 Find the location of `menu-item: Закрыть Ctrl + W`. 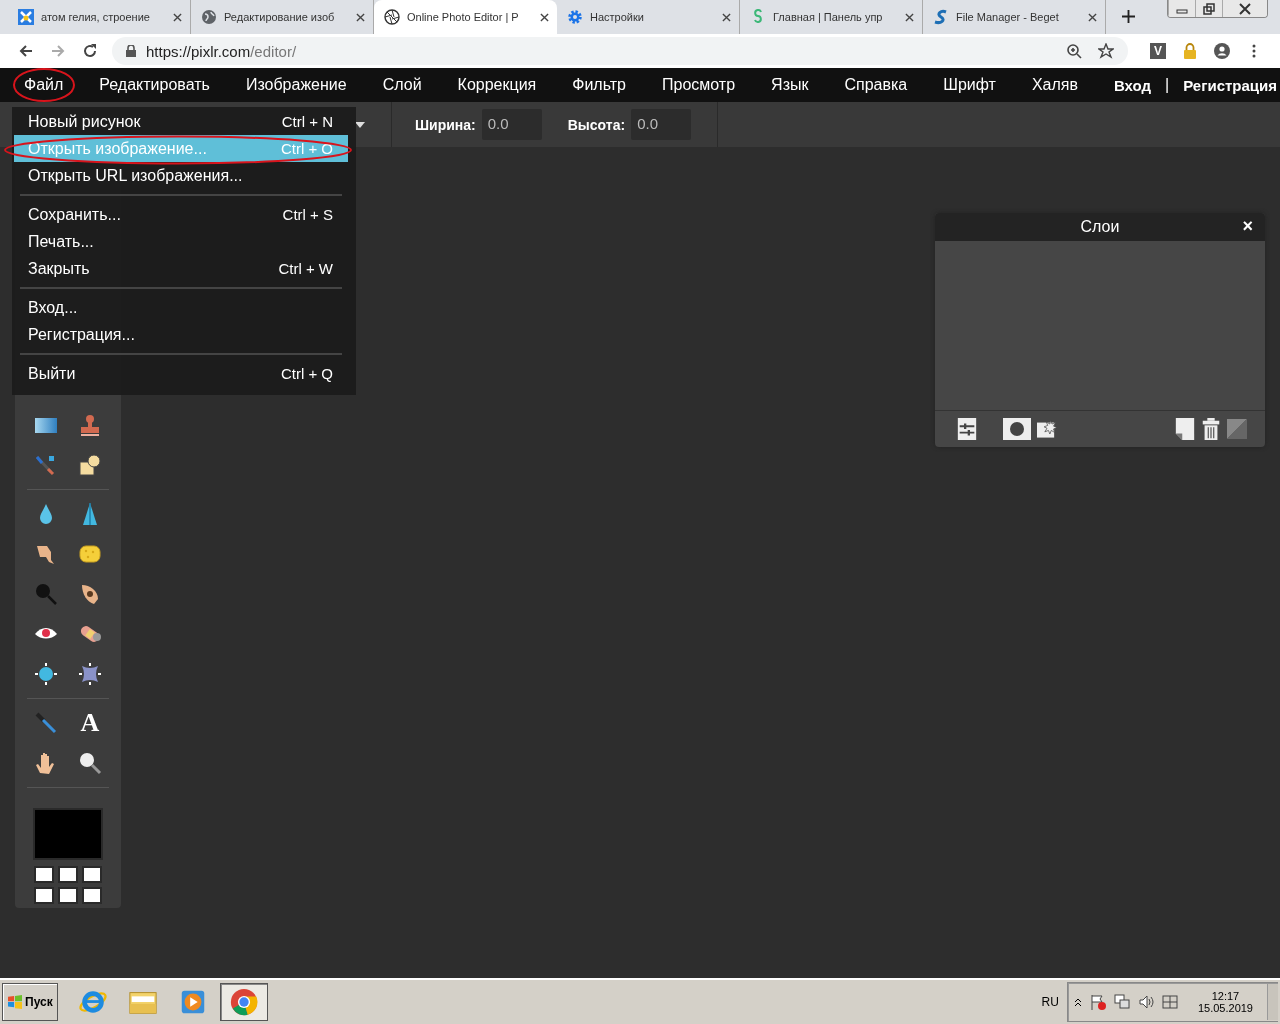

menu-item: Закрыть Ctrl + W is located at coordinates (181, 268).